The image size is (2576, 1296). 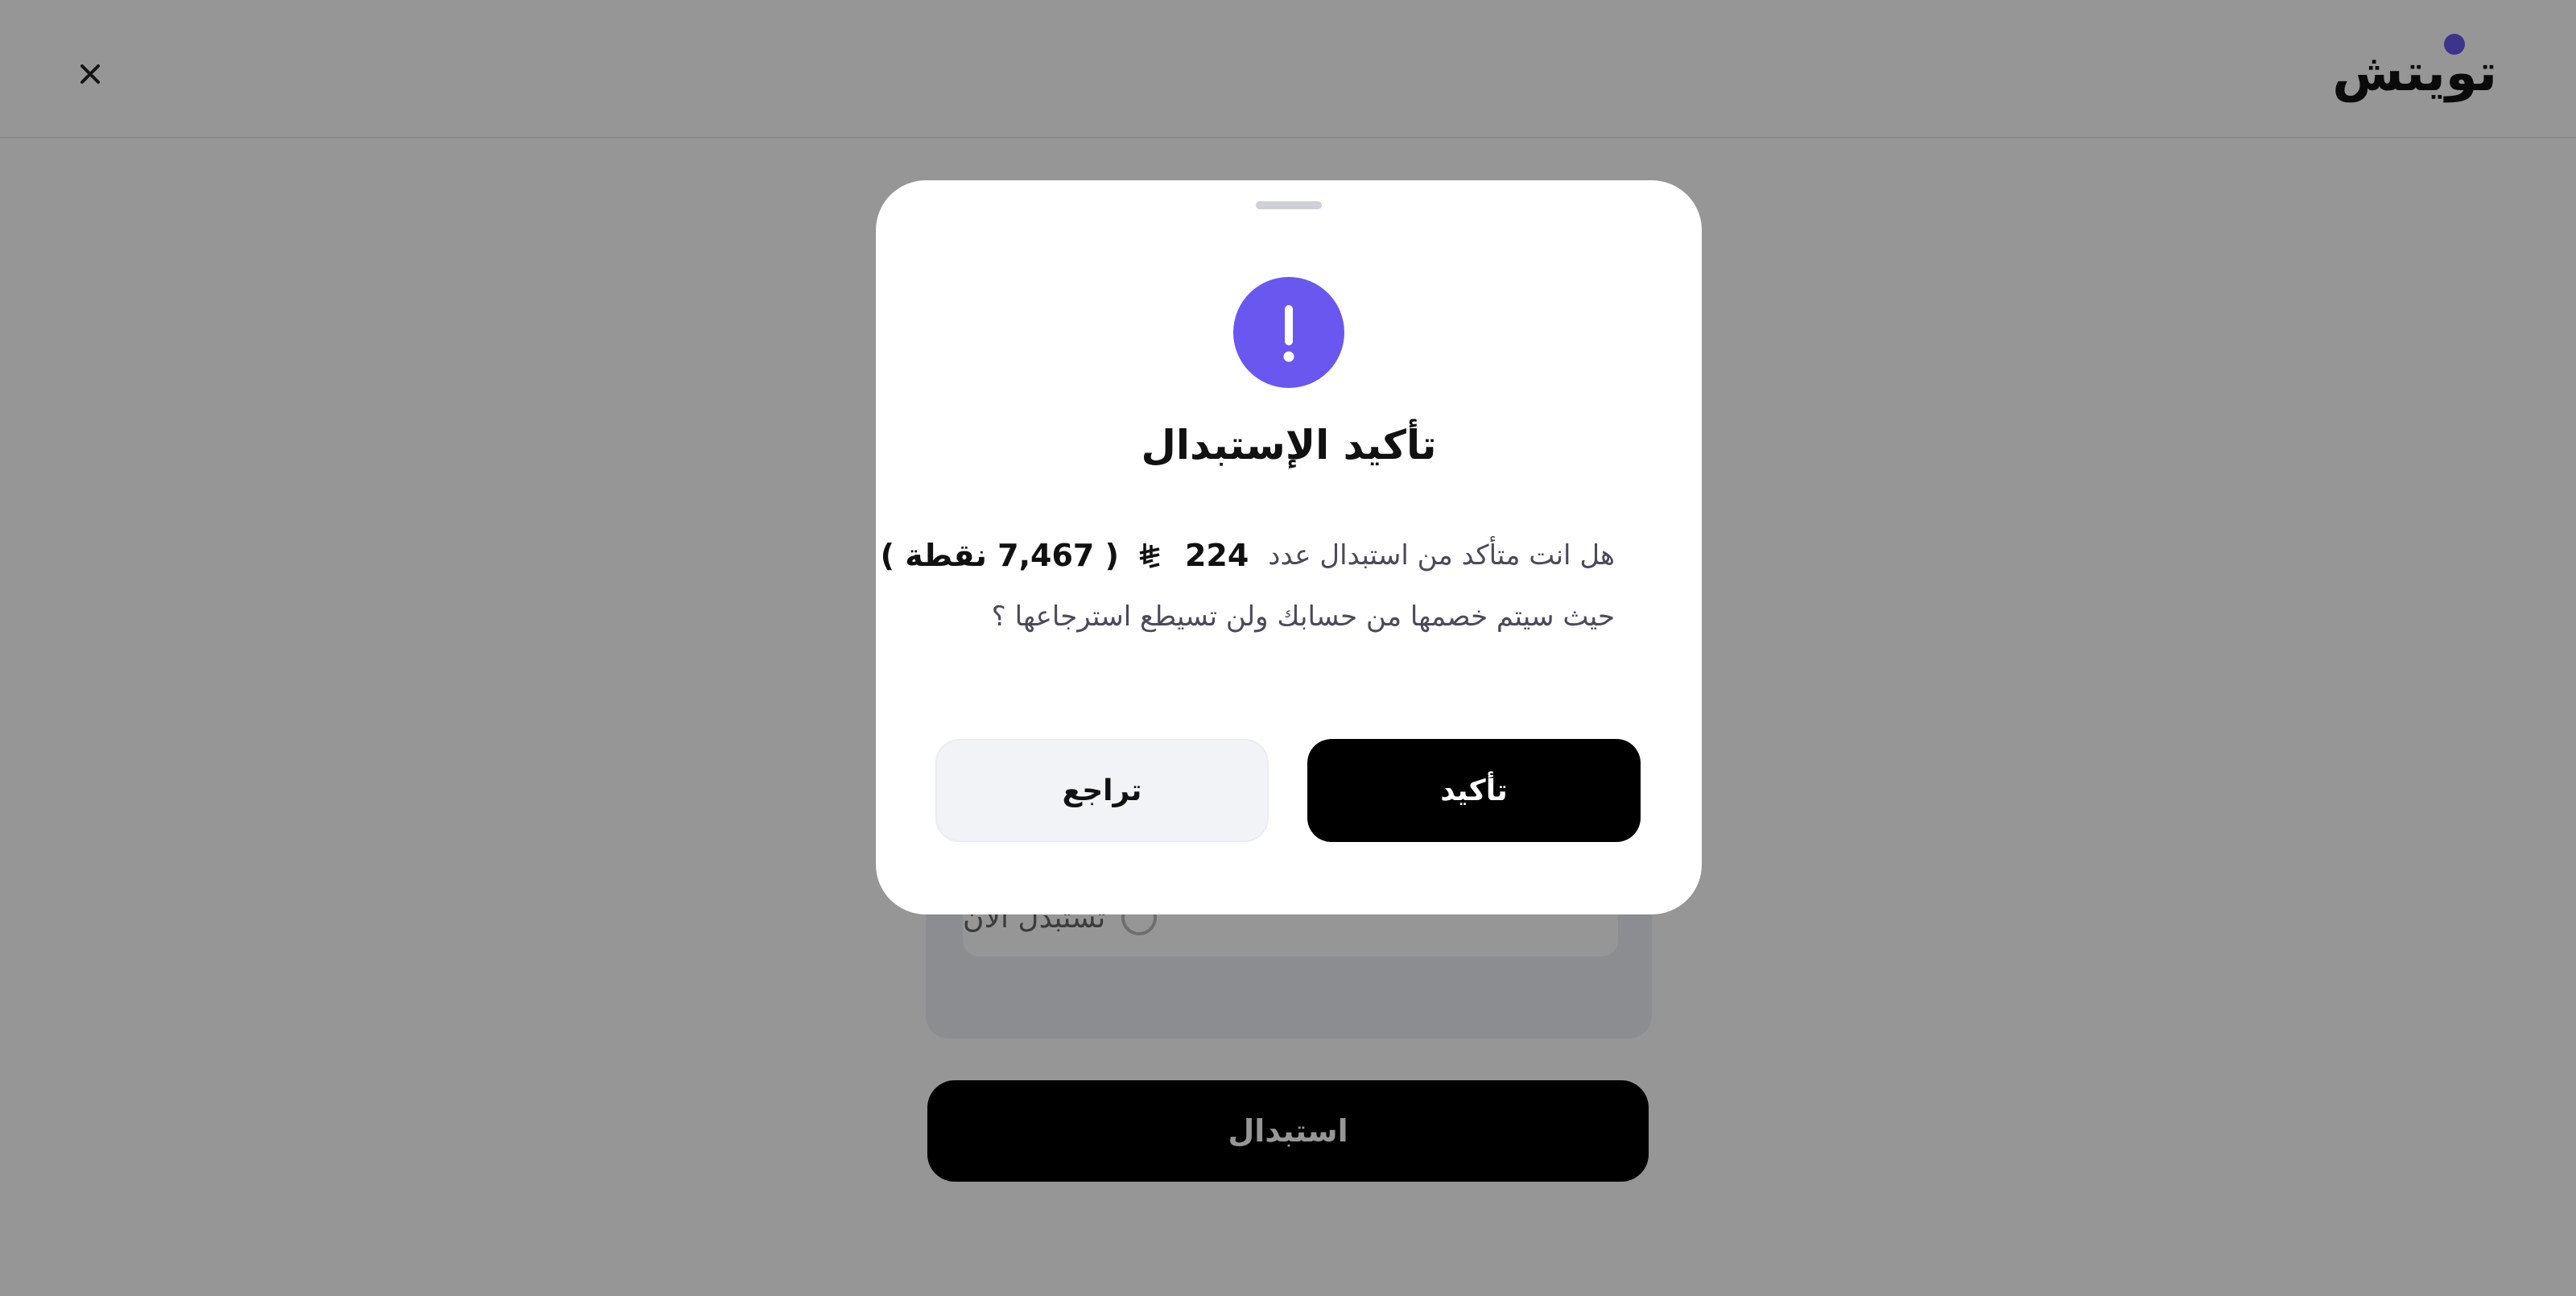 I want to click on amount-value: 224, so click(x=1216, y=555).